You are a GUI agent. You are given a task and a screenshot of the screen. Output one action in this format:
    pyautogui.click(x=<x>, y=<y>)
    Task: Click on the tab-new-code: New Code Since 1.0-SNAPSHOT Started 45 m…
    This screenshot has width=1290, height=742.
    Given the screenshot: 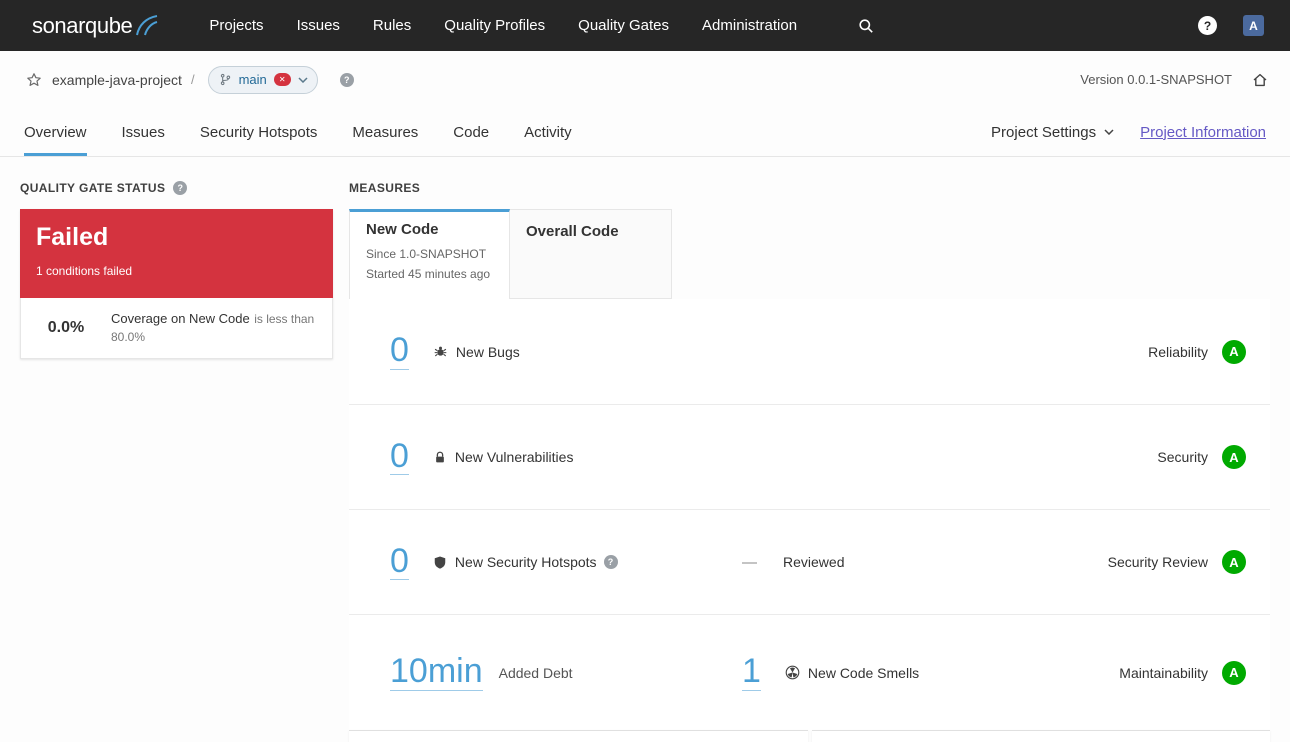 What is the action you would take?
    pyautogui.click(x=429, y=254)
    